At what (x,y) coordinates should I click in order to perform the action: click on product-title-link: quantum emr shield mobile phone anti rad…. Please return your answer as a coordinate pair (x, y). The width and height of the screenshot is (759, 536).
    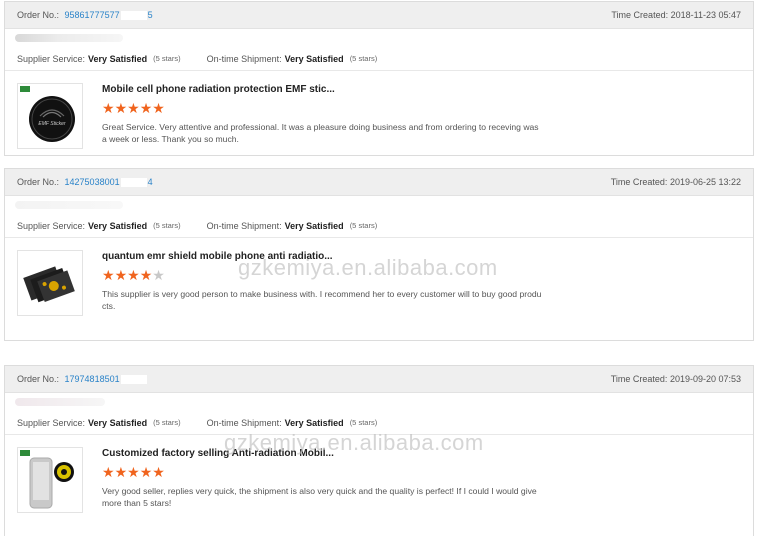
    Looking at the image, I should click on (217, 256).